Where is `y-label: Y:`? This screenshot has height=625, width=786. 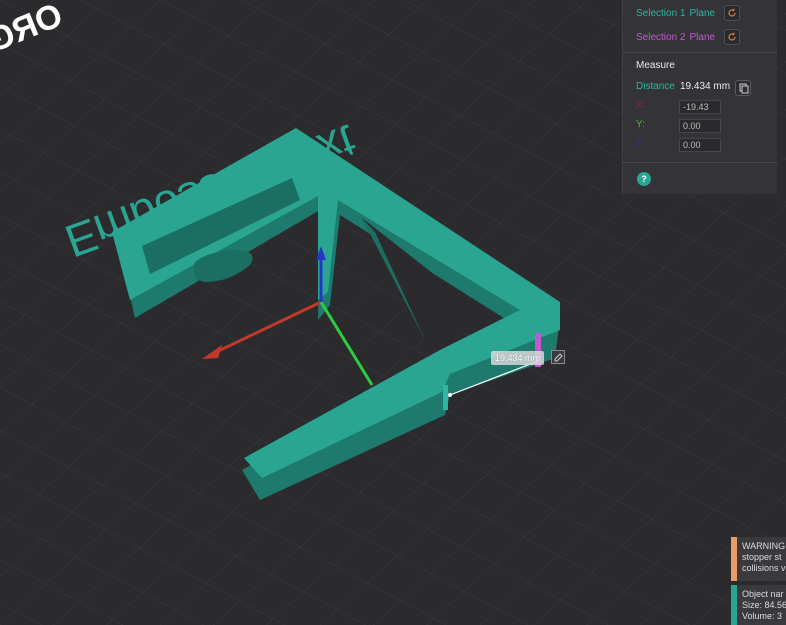
y-label: Y: is located at coordinates (640, 124).